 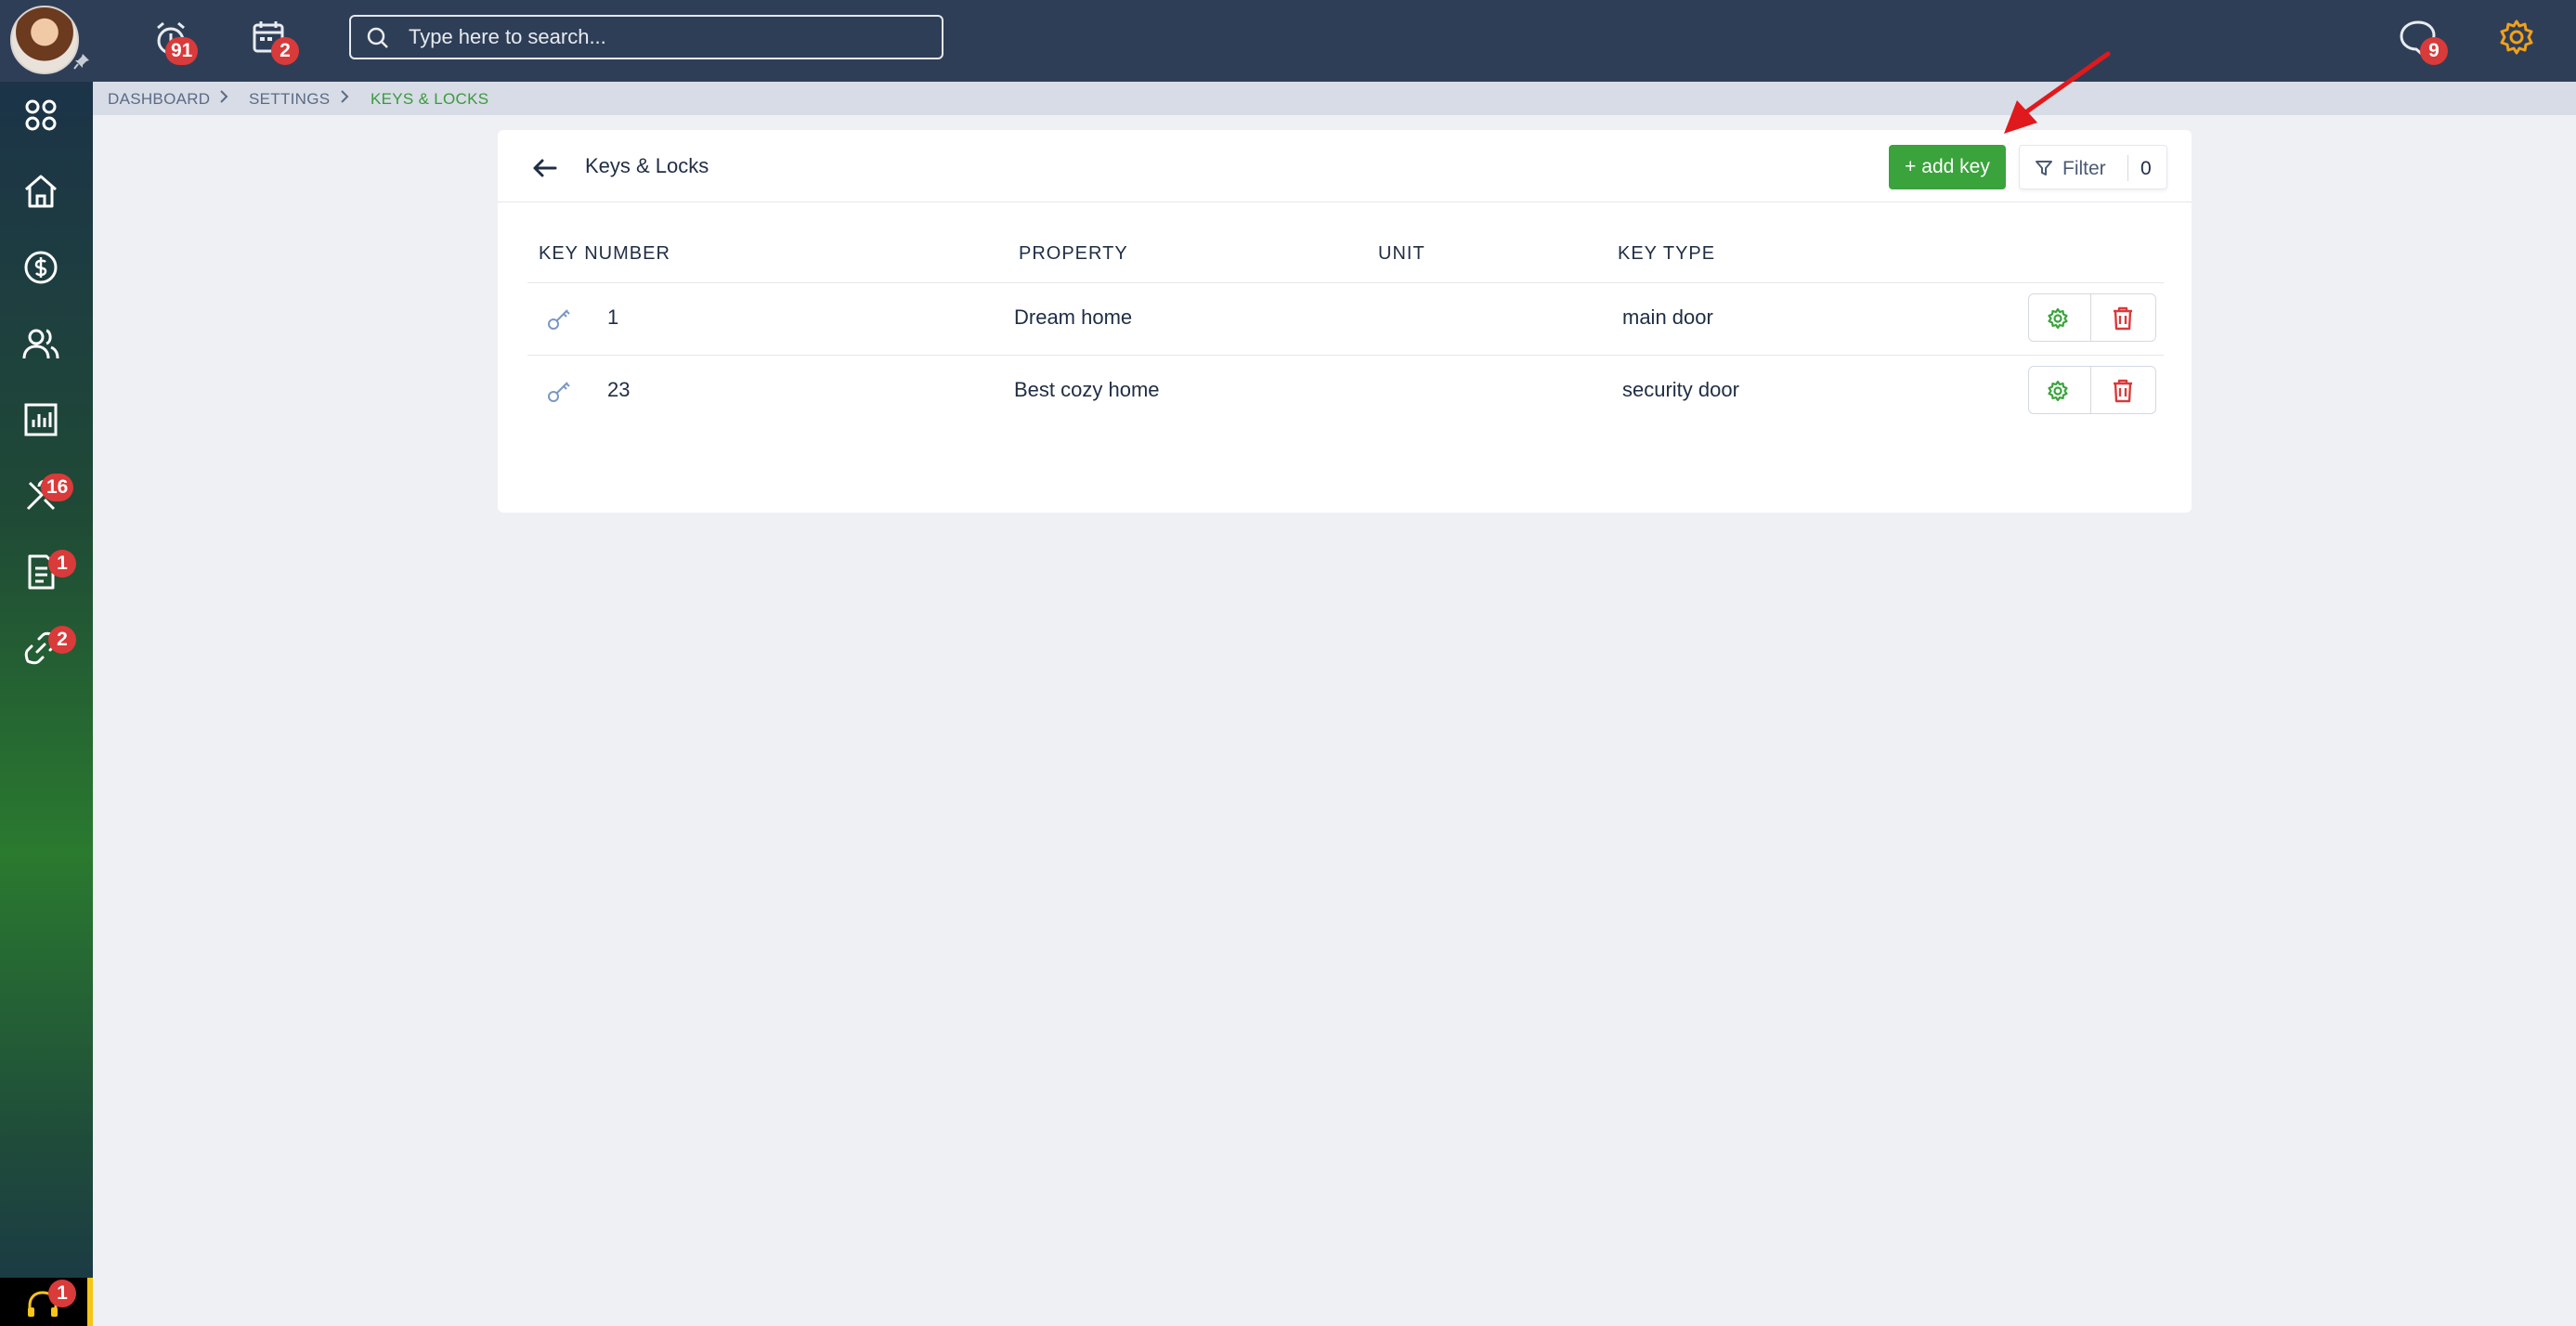 I want to click on search-input, so click(x=669, y=37).